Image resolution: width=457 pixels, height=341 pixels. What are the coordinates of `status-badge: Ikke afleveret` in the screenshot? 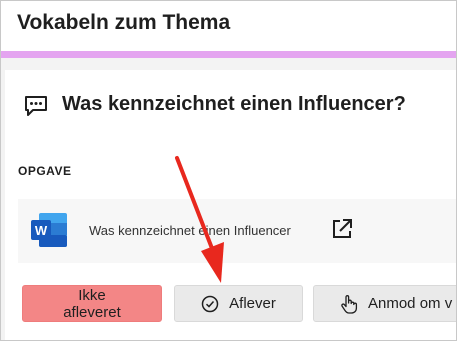 It's located at (92, 303).